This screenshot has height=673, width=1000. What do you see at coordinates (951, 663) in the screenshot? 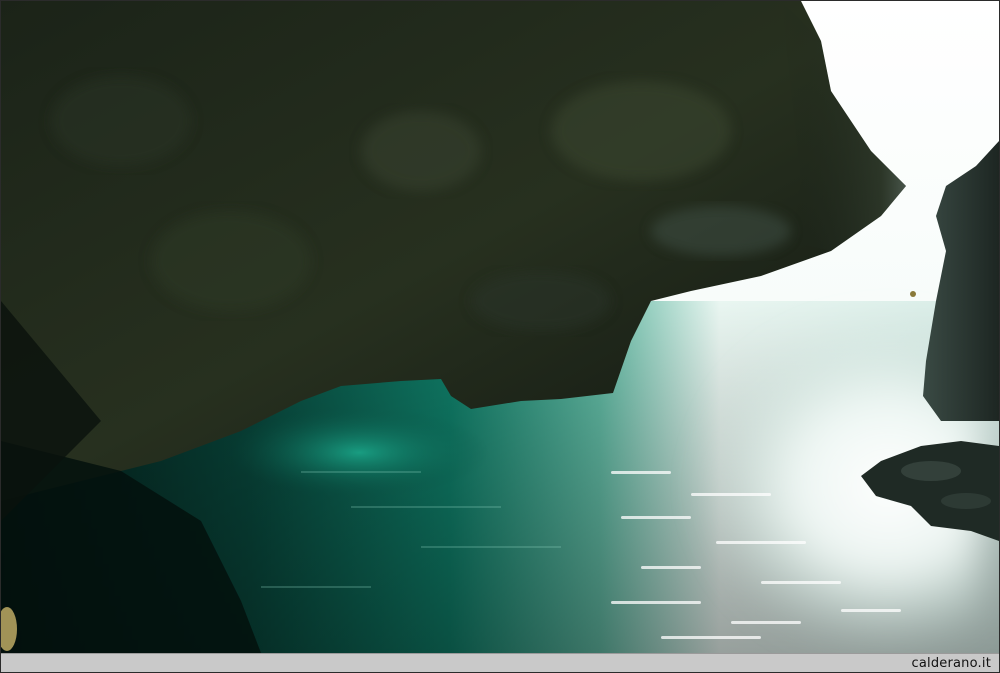
I see `watermark-text: calderano.it` at bounding box center [951, 663].